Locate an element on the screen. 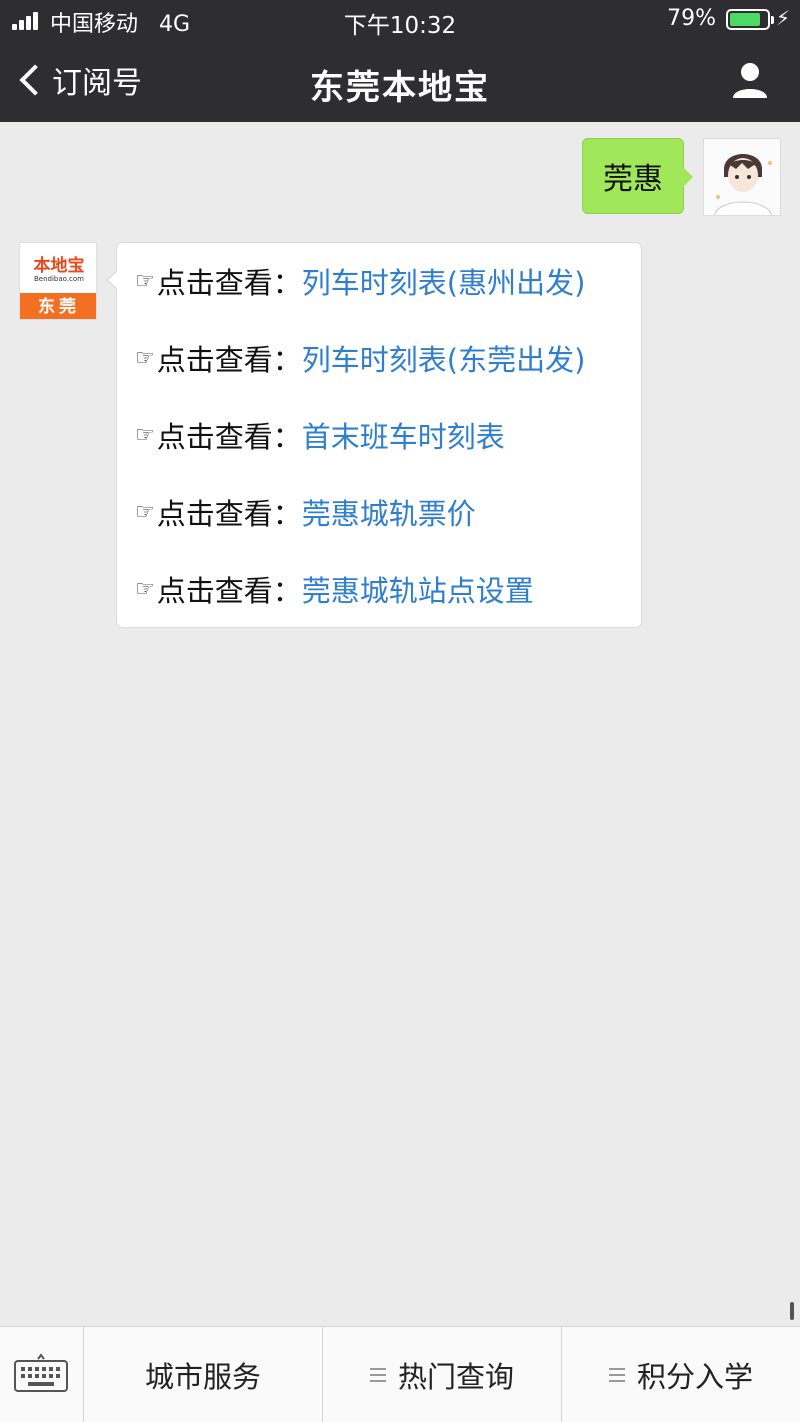  link-fares: 莞惠城轨票价 is located at coordinates (389, 512).